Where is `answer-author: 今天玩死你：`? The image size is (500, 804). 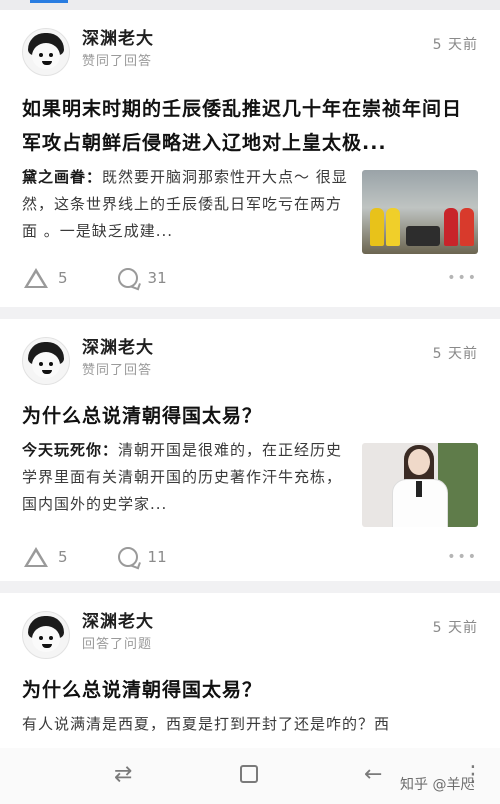 answer-author: 今天玩死你： is located at coordinates (70, 450).